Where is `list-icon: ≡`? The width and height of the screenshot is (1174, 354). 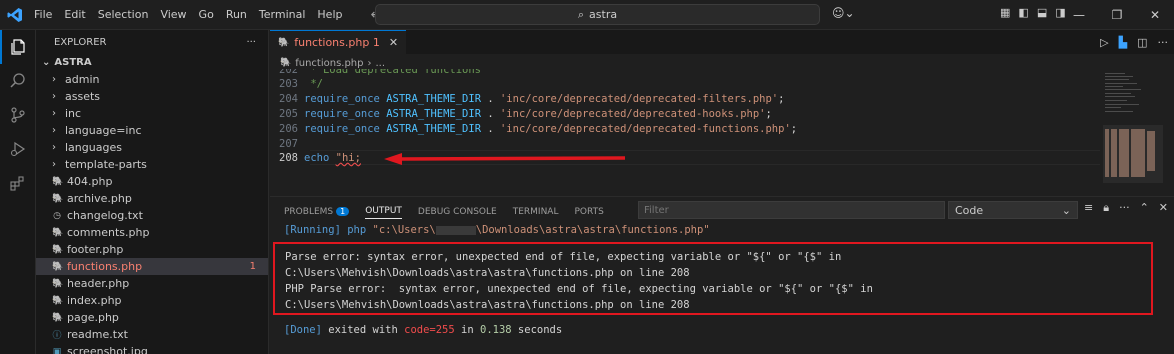 list-icon: ≡ is located at coordinates (1088, 208).